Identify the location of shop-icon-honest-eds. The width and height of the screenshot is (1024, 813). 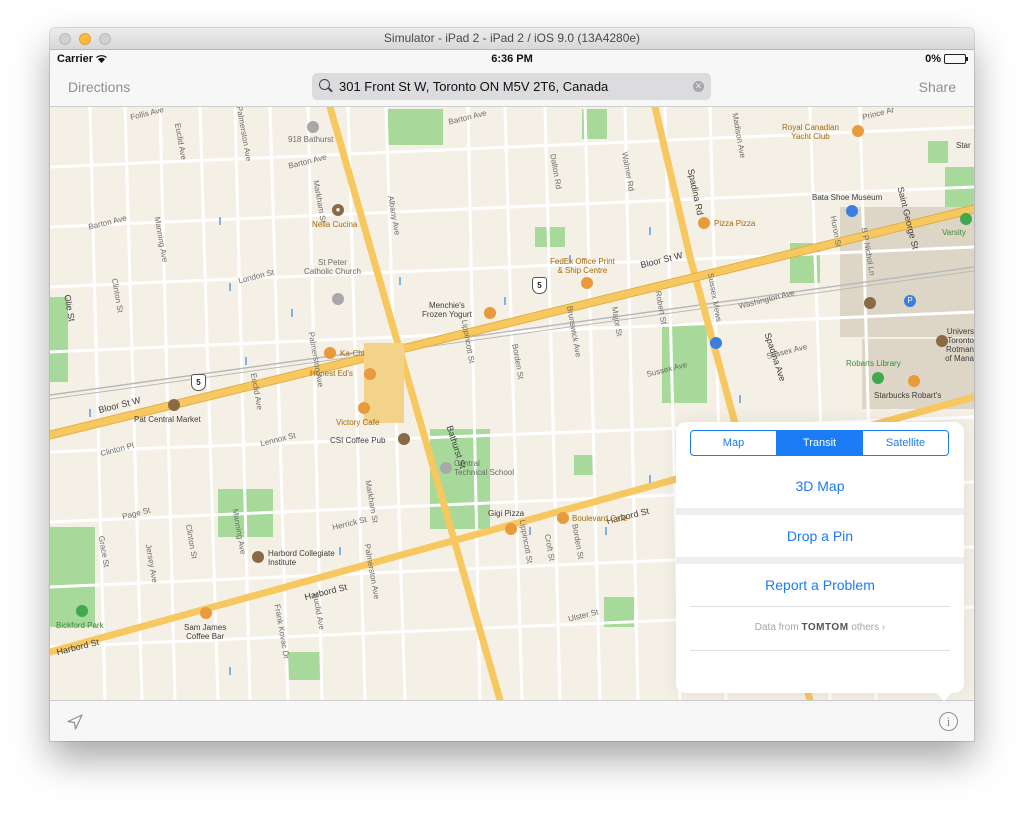
(370, 374).